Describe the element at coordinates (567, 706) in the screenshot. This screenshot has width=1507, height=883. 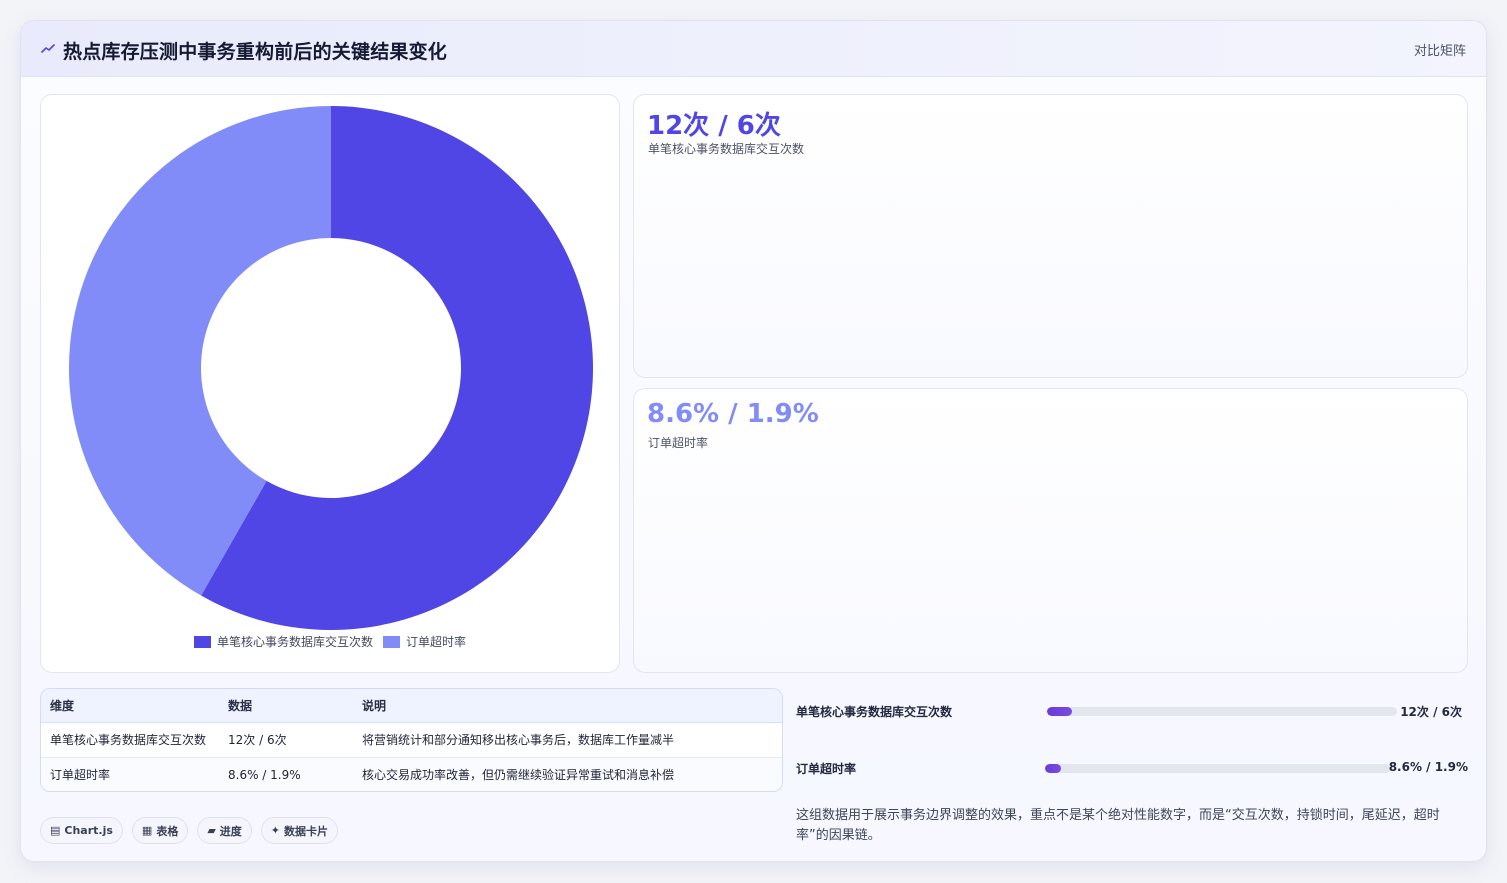
I see `column-header: 说明` at that location.